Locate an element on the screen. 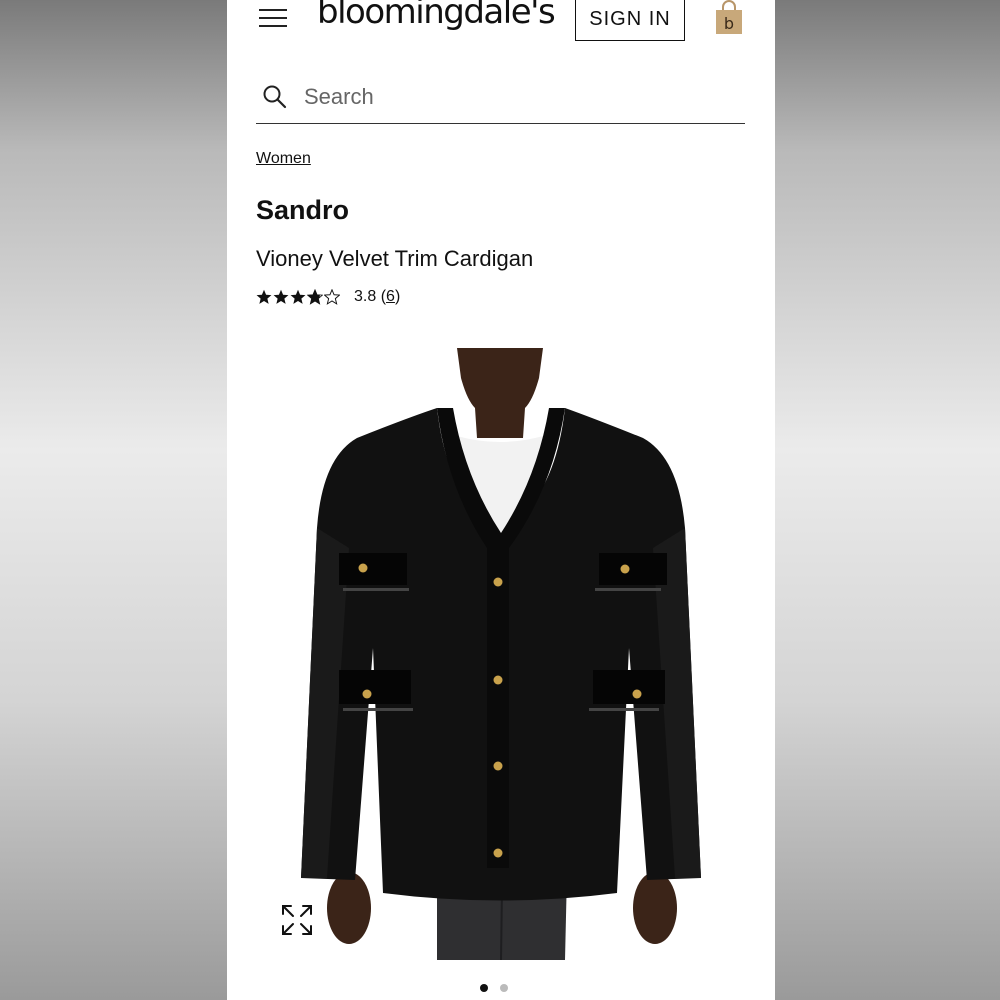 The height and width of the screenshot is (1000, 1000). expand-icon is located at coordinates (297, 920).